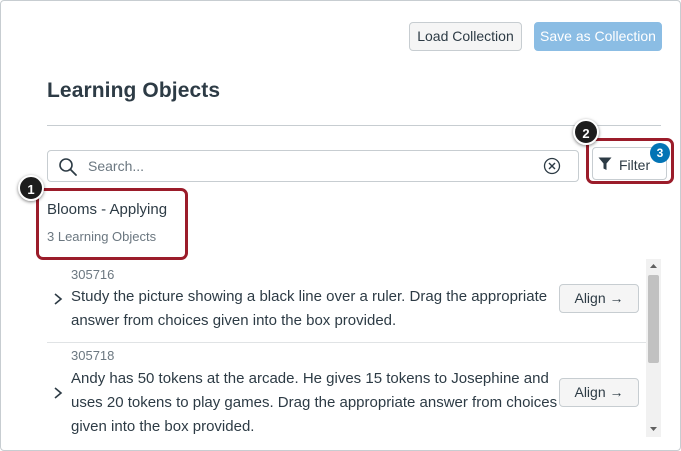 The height and width of the screenshot is (451, 681). I want to click on item-id: 305716, so click(93, 274).